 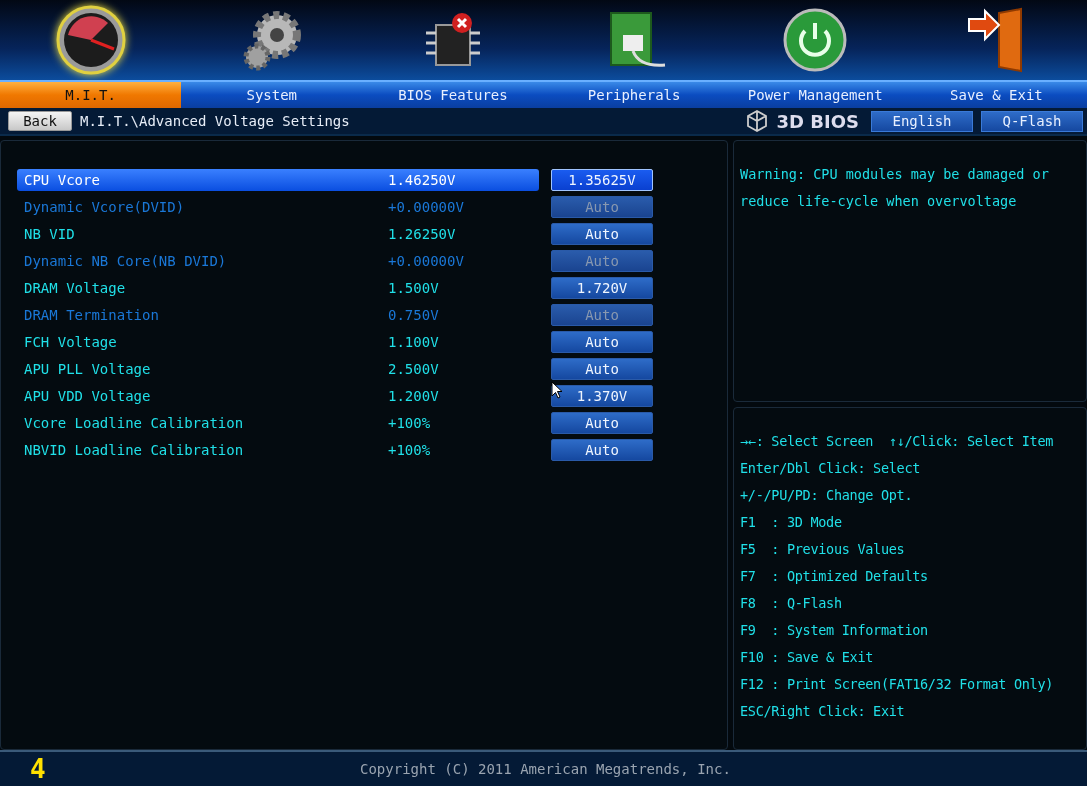 I want to click on back-button: Back, so click(x=40, y=121).